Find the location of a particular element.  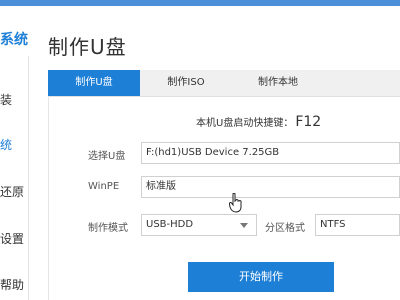

tab-bar: 制作U盘 制作ISO 制作本地 is located at coordinates (224, 83).